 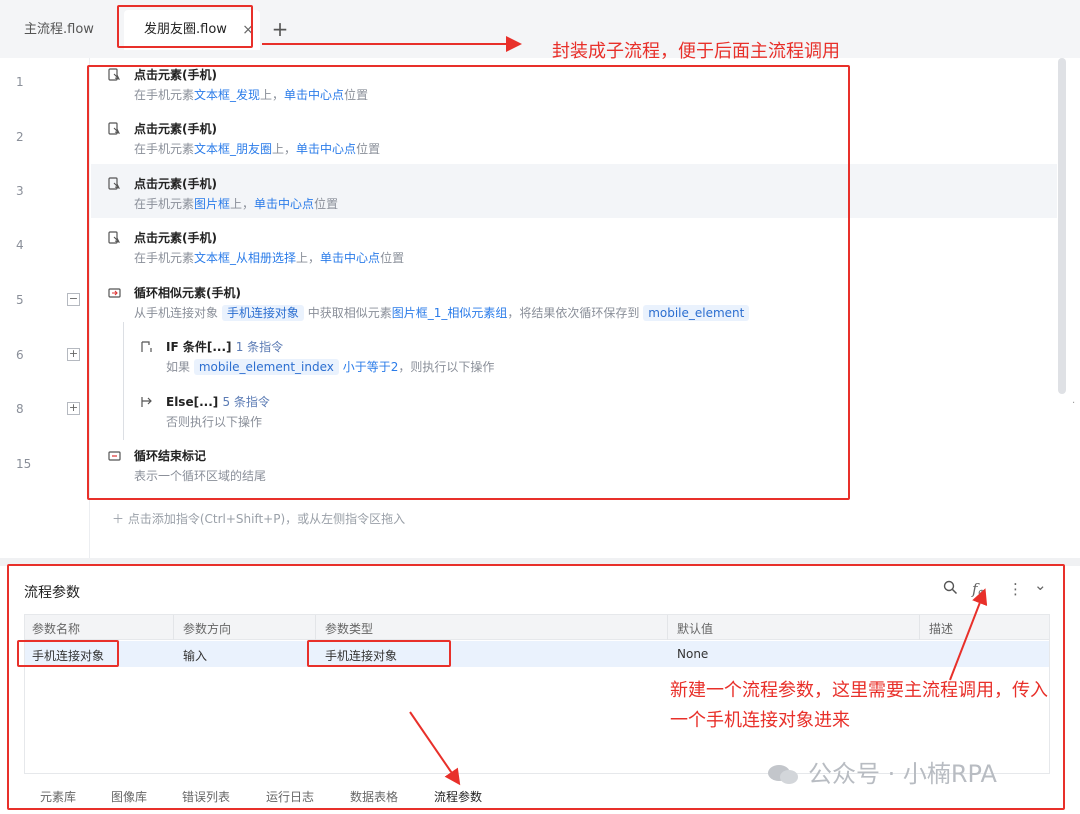 What do you see at coordinates (881, 771) in the screenshot?
I see `watermark: 公众号 · 小楠RPA` at bounding box center [881, 771].